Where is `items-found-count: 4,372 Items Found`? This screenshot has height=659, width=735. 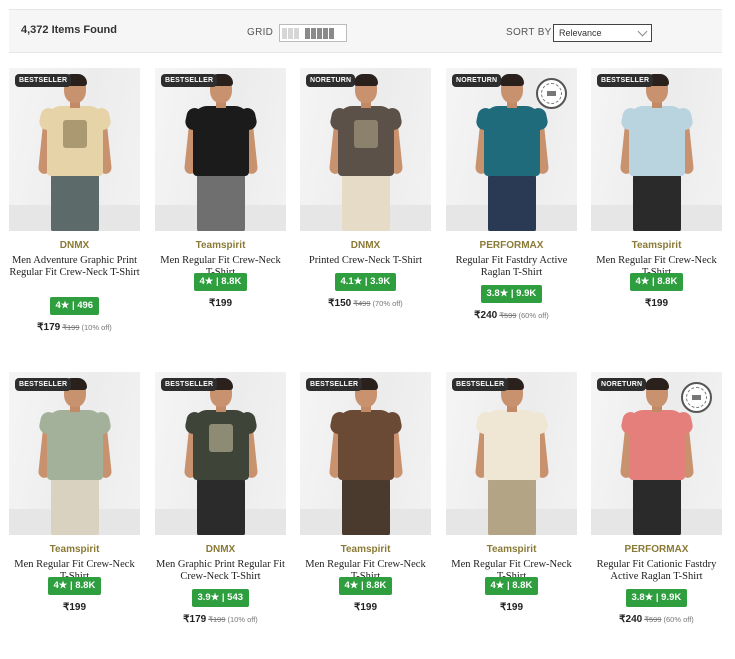
items-found-count: 4,372 Items Found is located at coordinates (69, 30).